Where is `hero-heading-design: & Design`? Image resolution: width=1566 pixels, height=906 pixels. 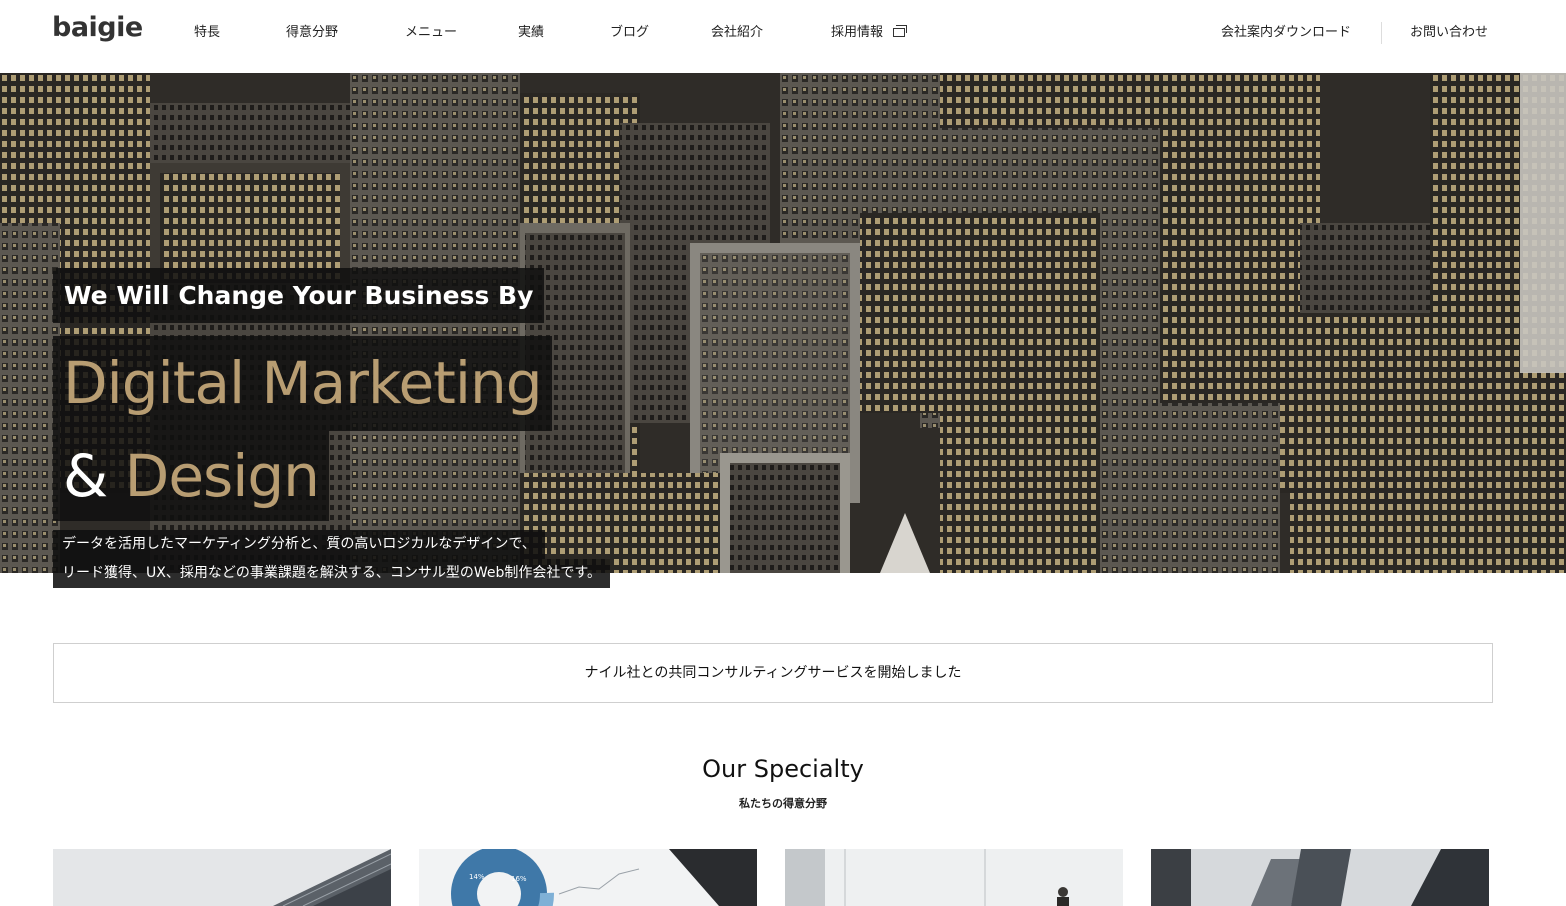
hero-heading-design: & Design is located at coordinates (191, 476).